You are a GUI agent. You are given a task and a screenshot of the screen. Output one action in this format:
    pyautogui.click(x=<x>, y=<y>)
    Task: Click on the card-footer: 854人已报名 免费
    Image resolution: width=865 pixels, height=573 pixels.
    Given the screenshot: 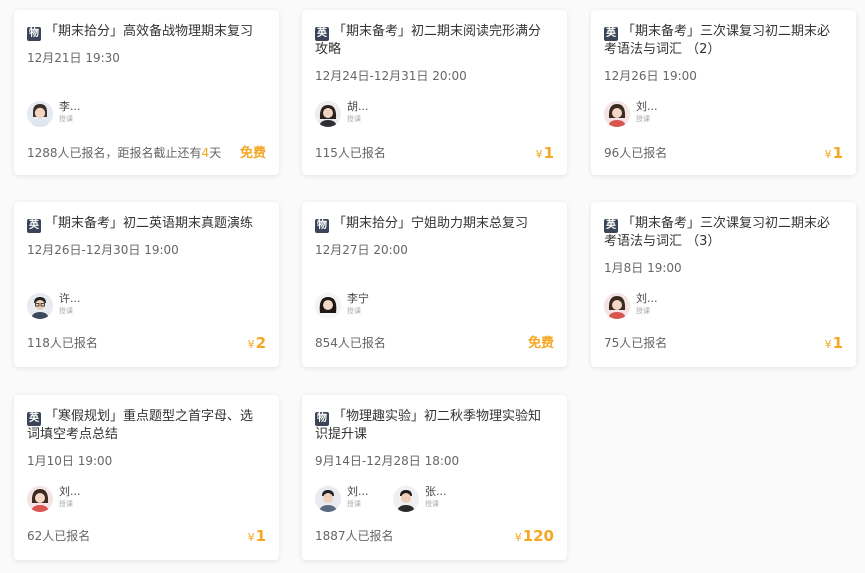 What is the action you would take?
    pyautogui.click(x=434, y=343)
    